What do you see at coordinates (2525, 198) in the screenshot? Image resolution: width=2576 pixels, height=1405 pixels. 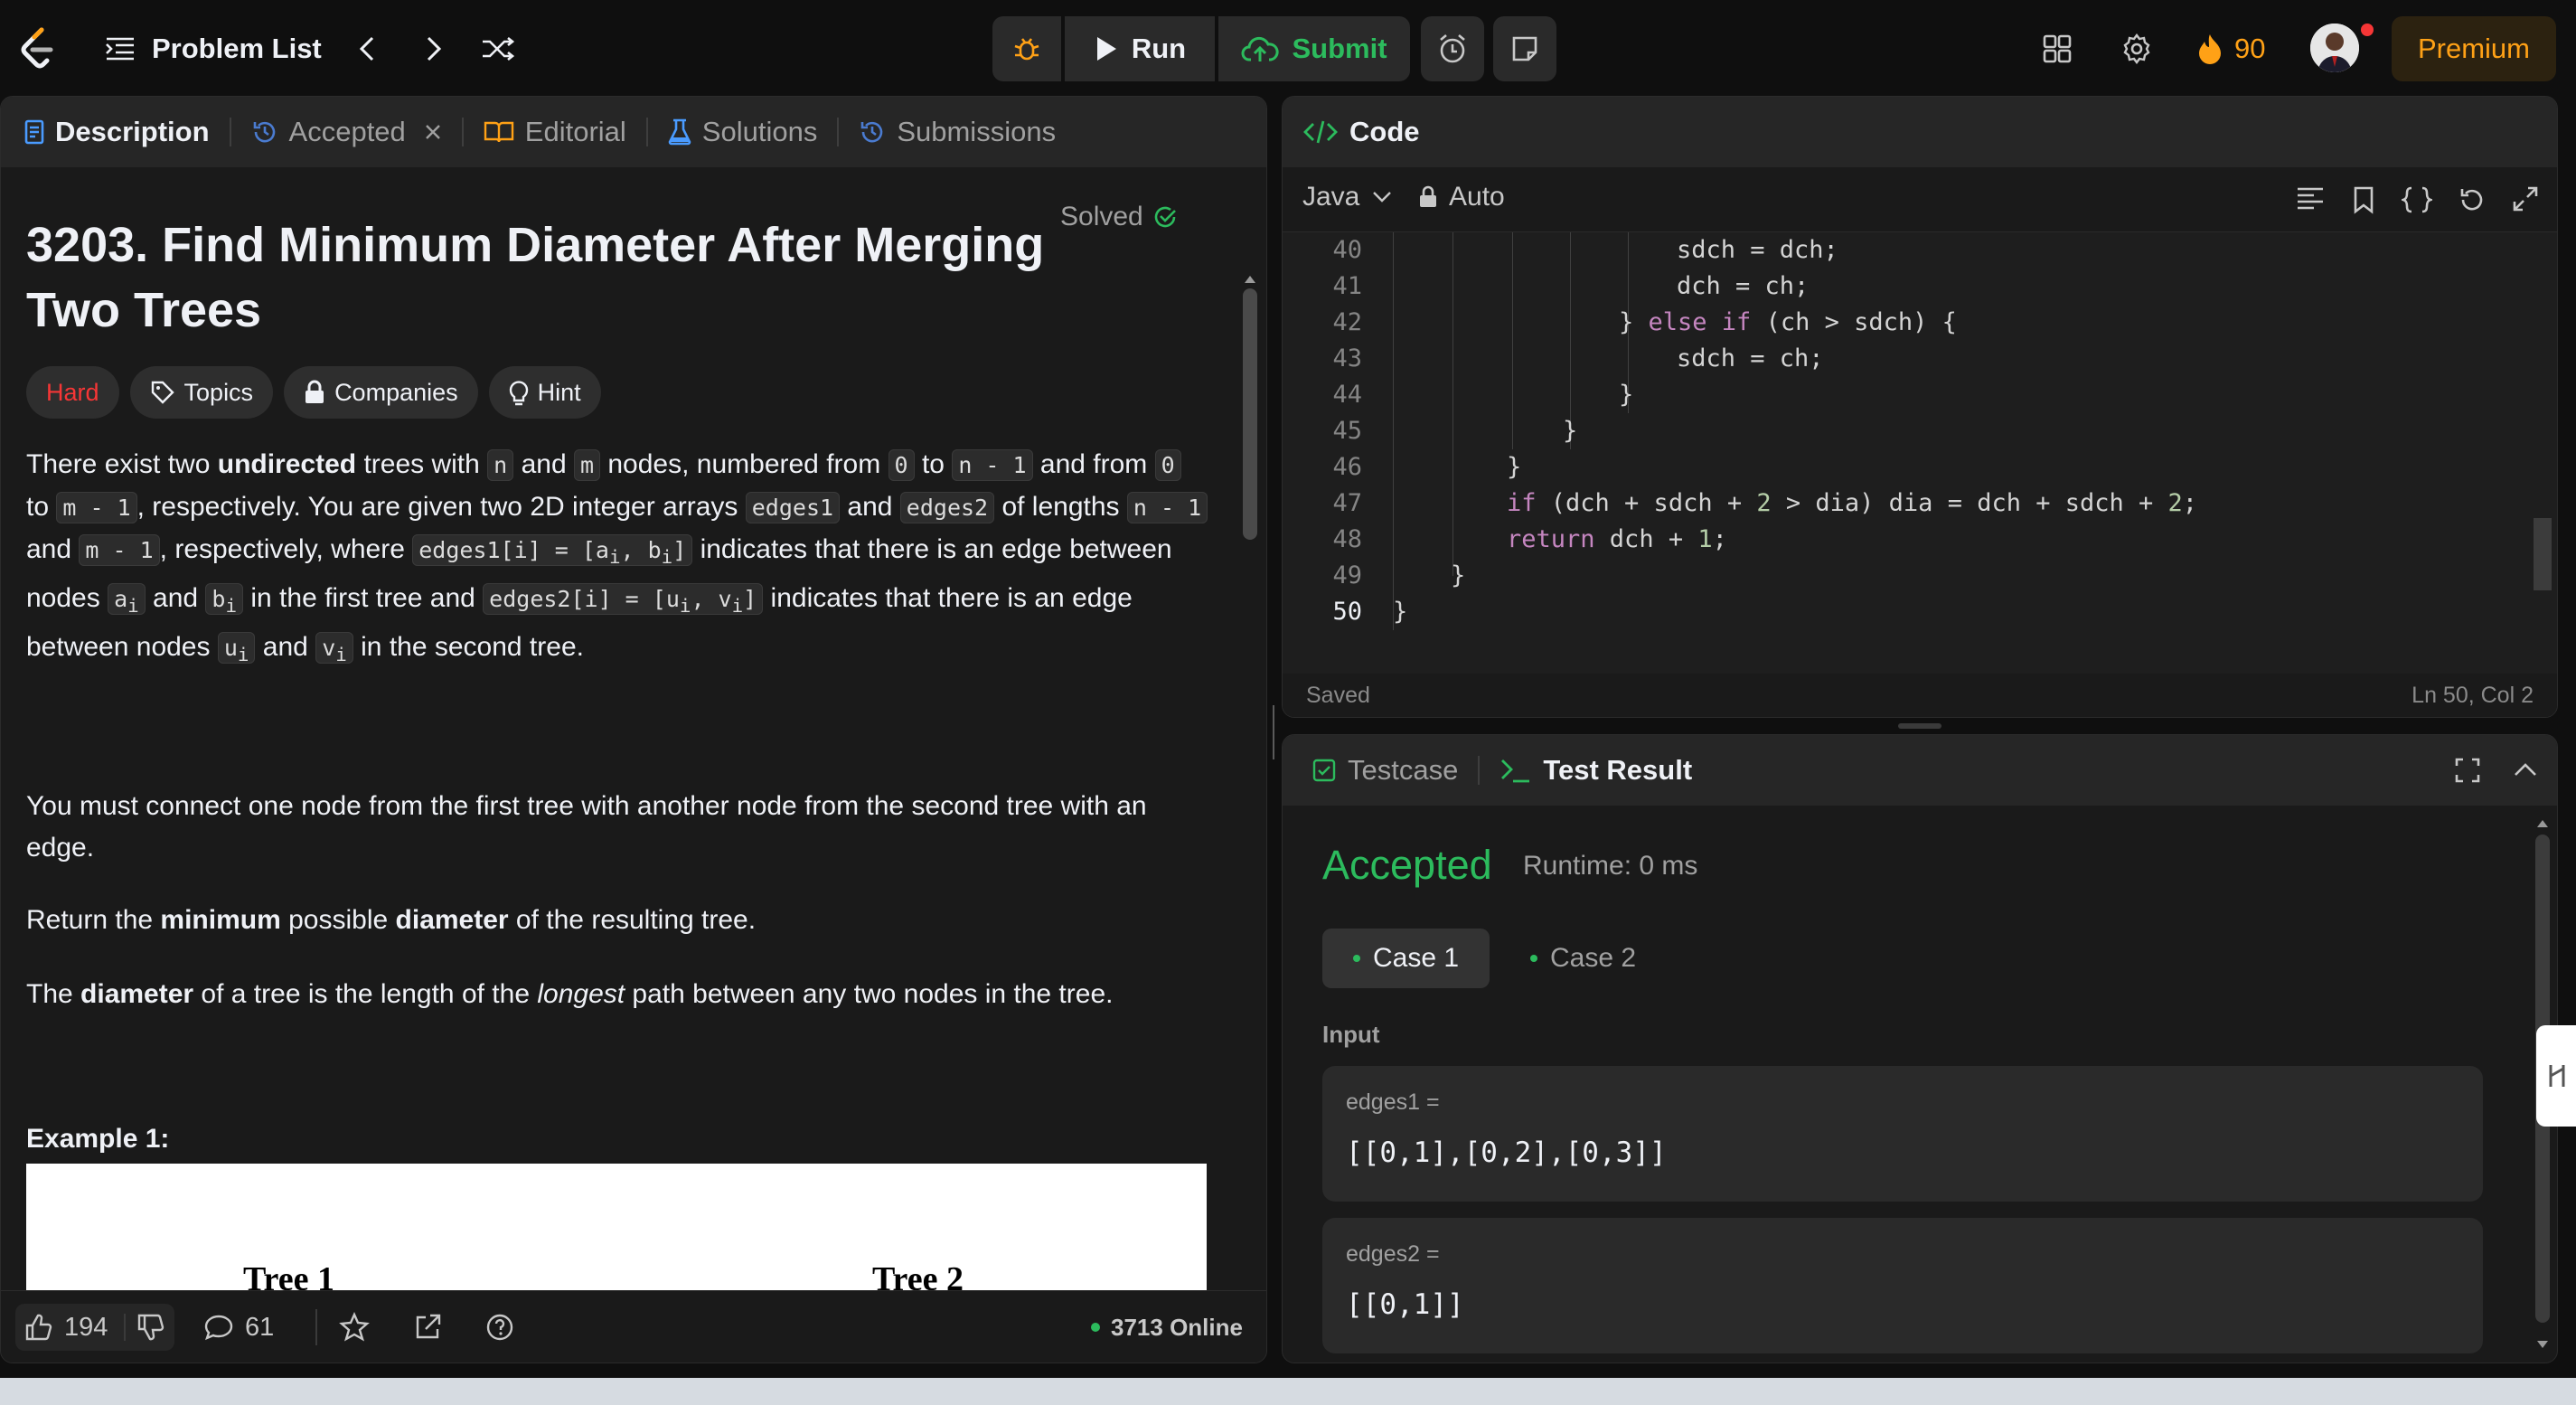 I see `expand-icon` at bounding box center [2525, 198].